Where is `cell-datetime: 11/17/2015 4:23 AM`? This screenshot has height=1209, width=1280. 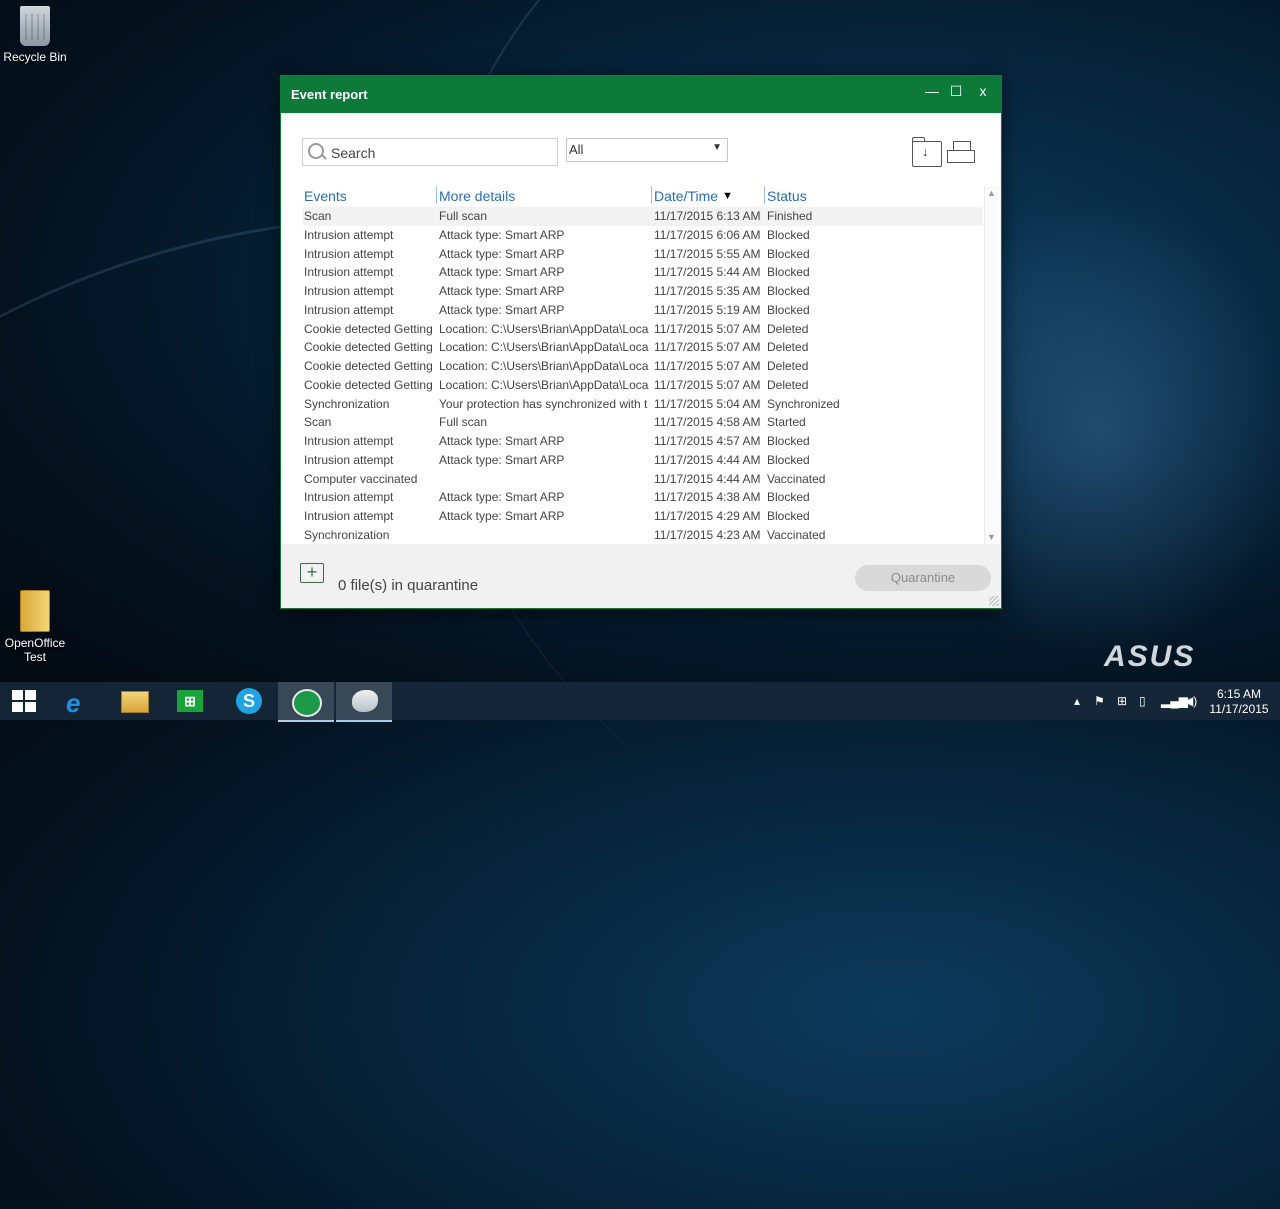
cell-datetime: 11/17/2015 4:23 AM is located at coordinates (707, 534).